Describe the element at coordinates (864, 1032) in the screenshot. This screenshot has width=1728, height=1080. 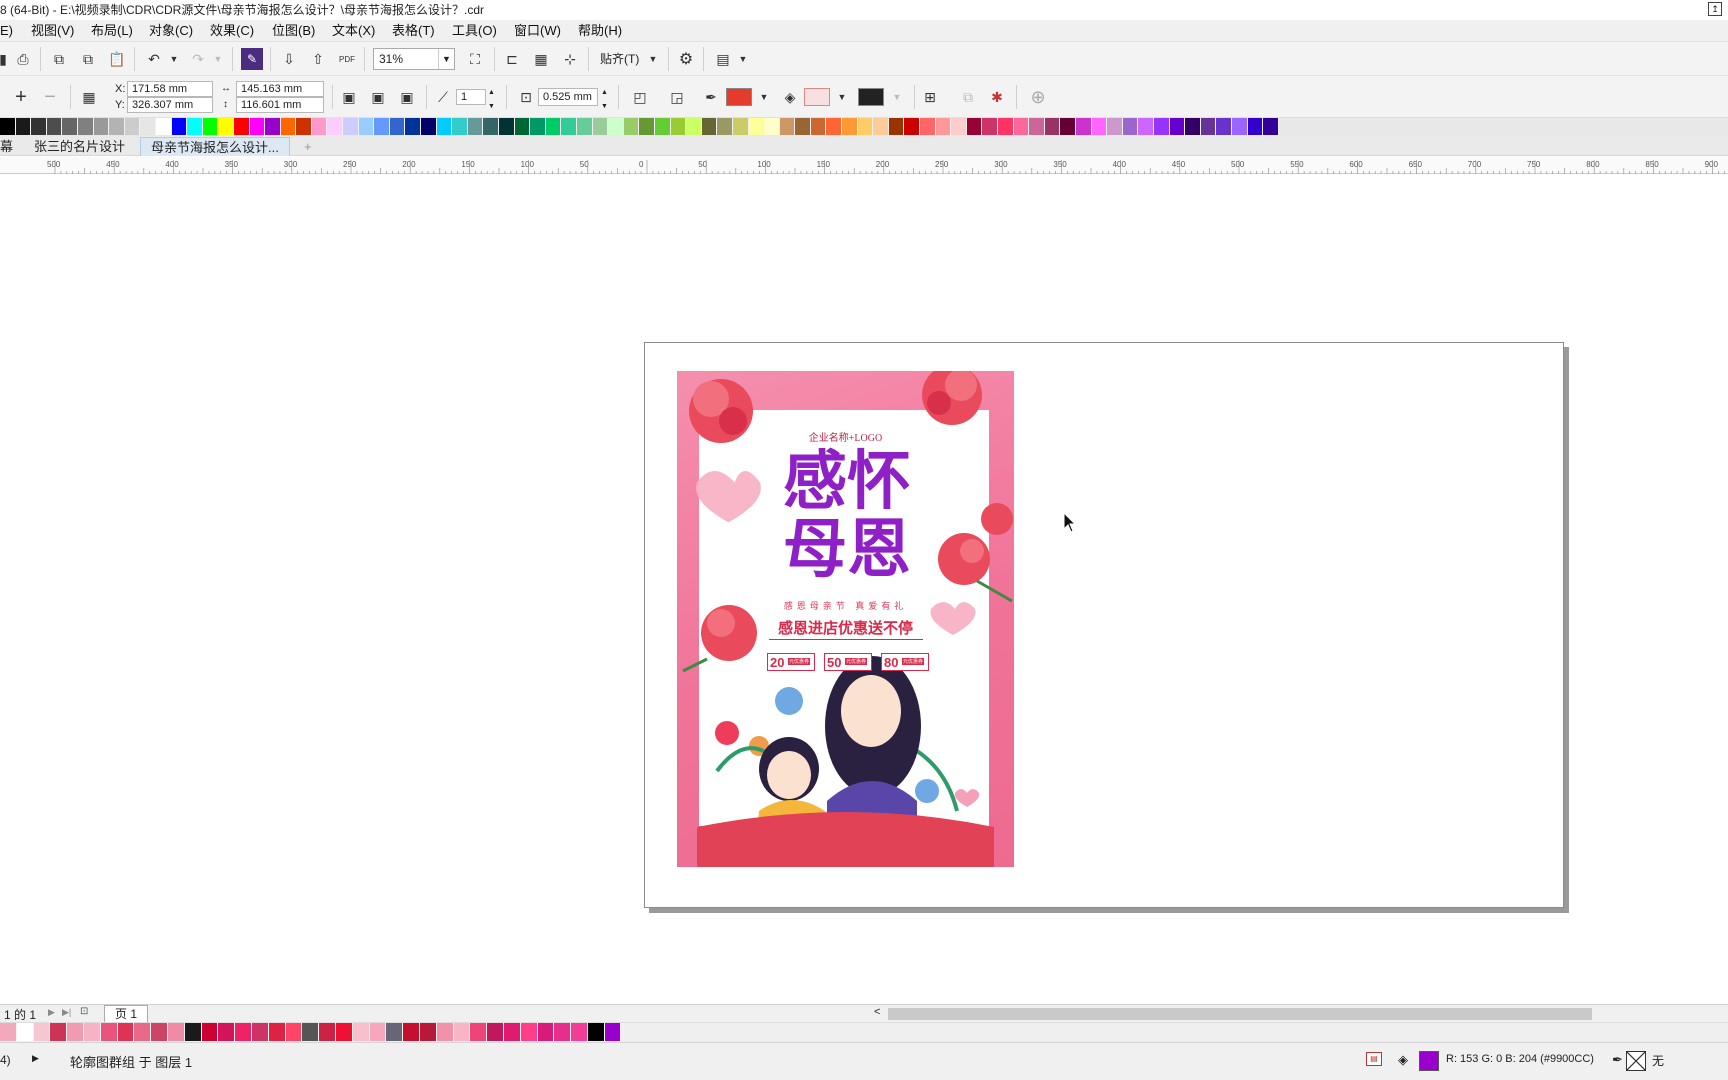
I see `document-palette` at that location.